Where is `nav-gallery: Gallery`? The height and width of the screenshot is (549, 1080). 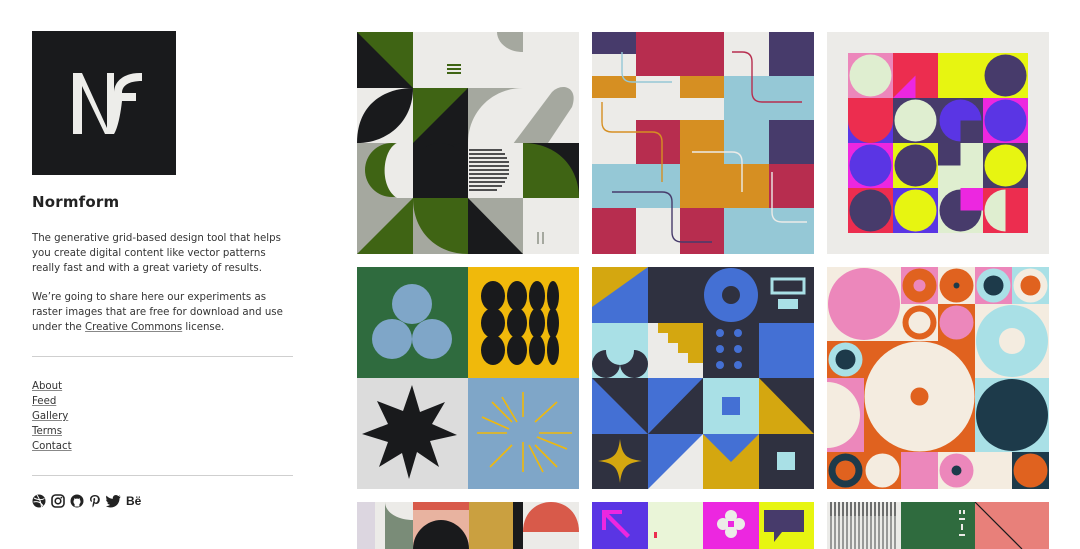
nav-gallery: Gallery is located at coordinates (50, 416).